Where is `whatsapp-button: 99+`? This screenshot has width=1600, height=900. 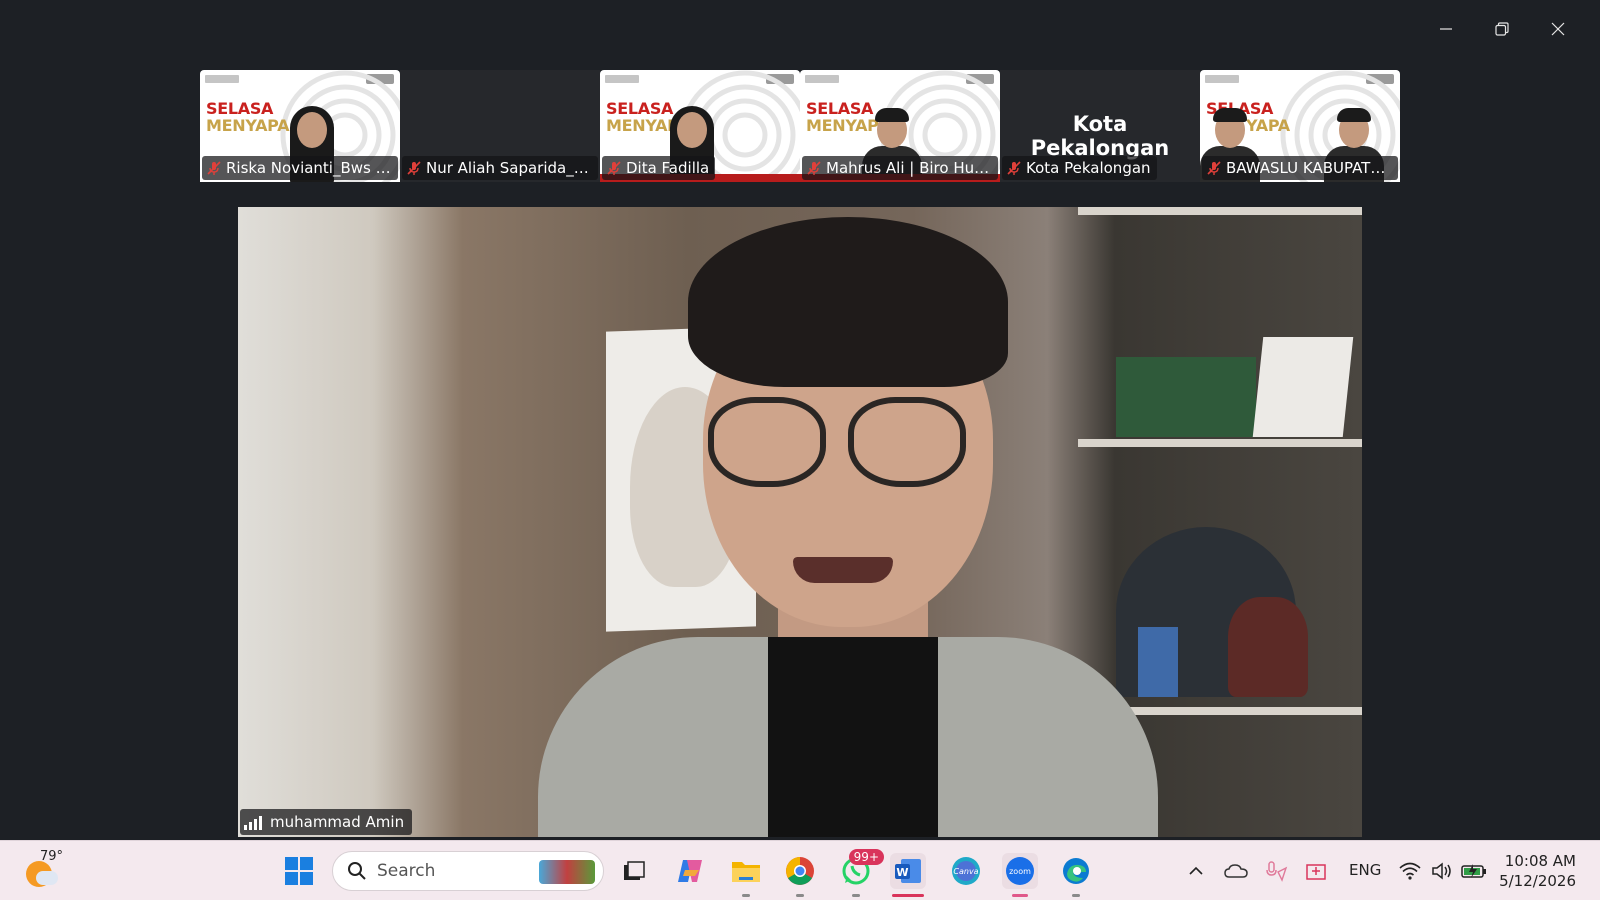 whatsapp-button: 99+ is located at coordinates (861, 873).